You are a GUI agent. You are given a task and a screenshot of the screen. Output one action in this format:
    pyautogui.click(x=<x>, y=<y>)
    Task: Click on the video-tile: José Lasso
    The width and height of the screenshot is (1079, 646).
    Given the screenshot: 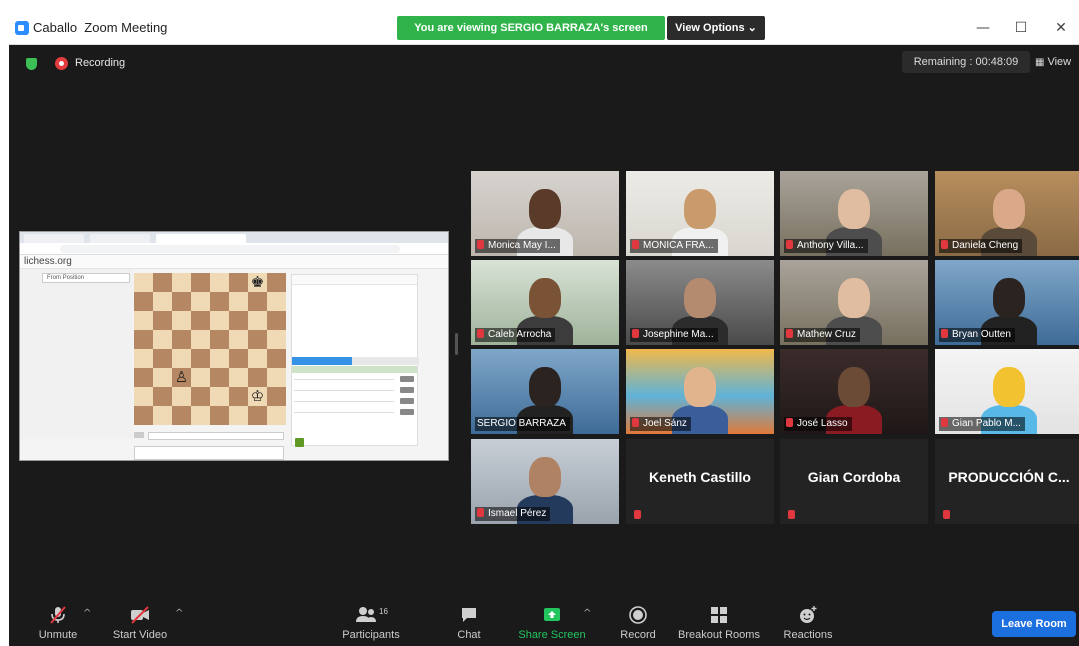 What is the action you would take?
    pyautogui.click(x=854, y=391)
    